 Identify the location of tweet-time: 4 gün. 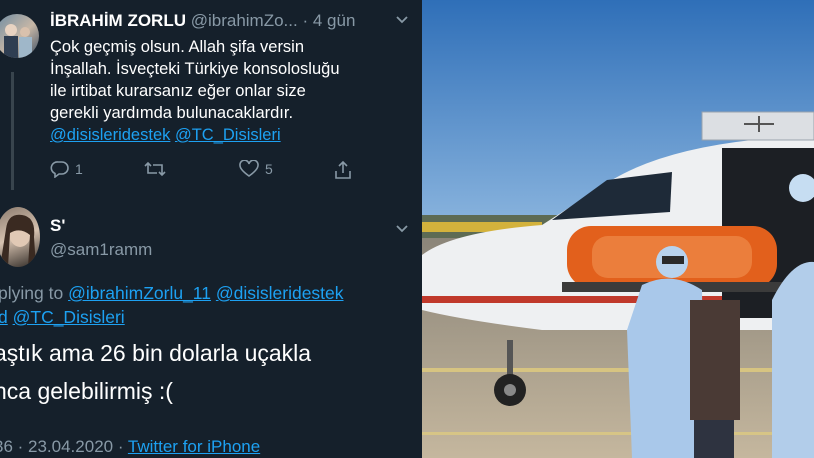
(334, 20).